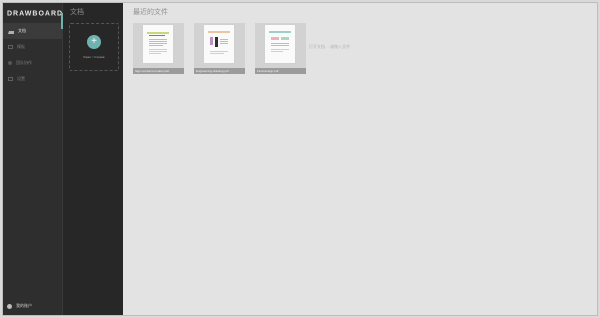  Describe the element at coordinates (32, 79) in the screenshot. I see `sidebar-item-settings: 设置` at that location.